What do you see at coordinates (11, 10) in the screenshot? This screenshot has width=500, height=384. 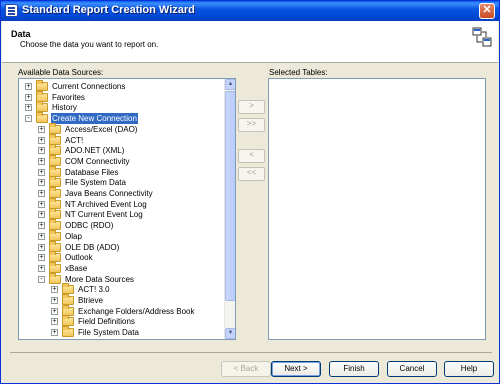 I see `report-icon` at bounding box center [11, 10].